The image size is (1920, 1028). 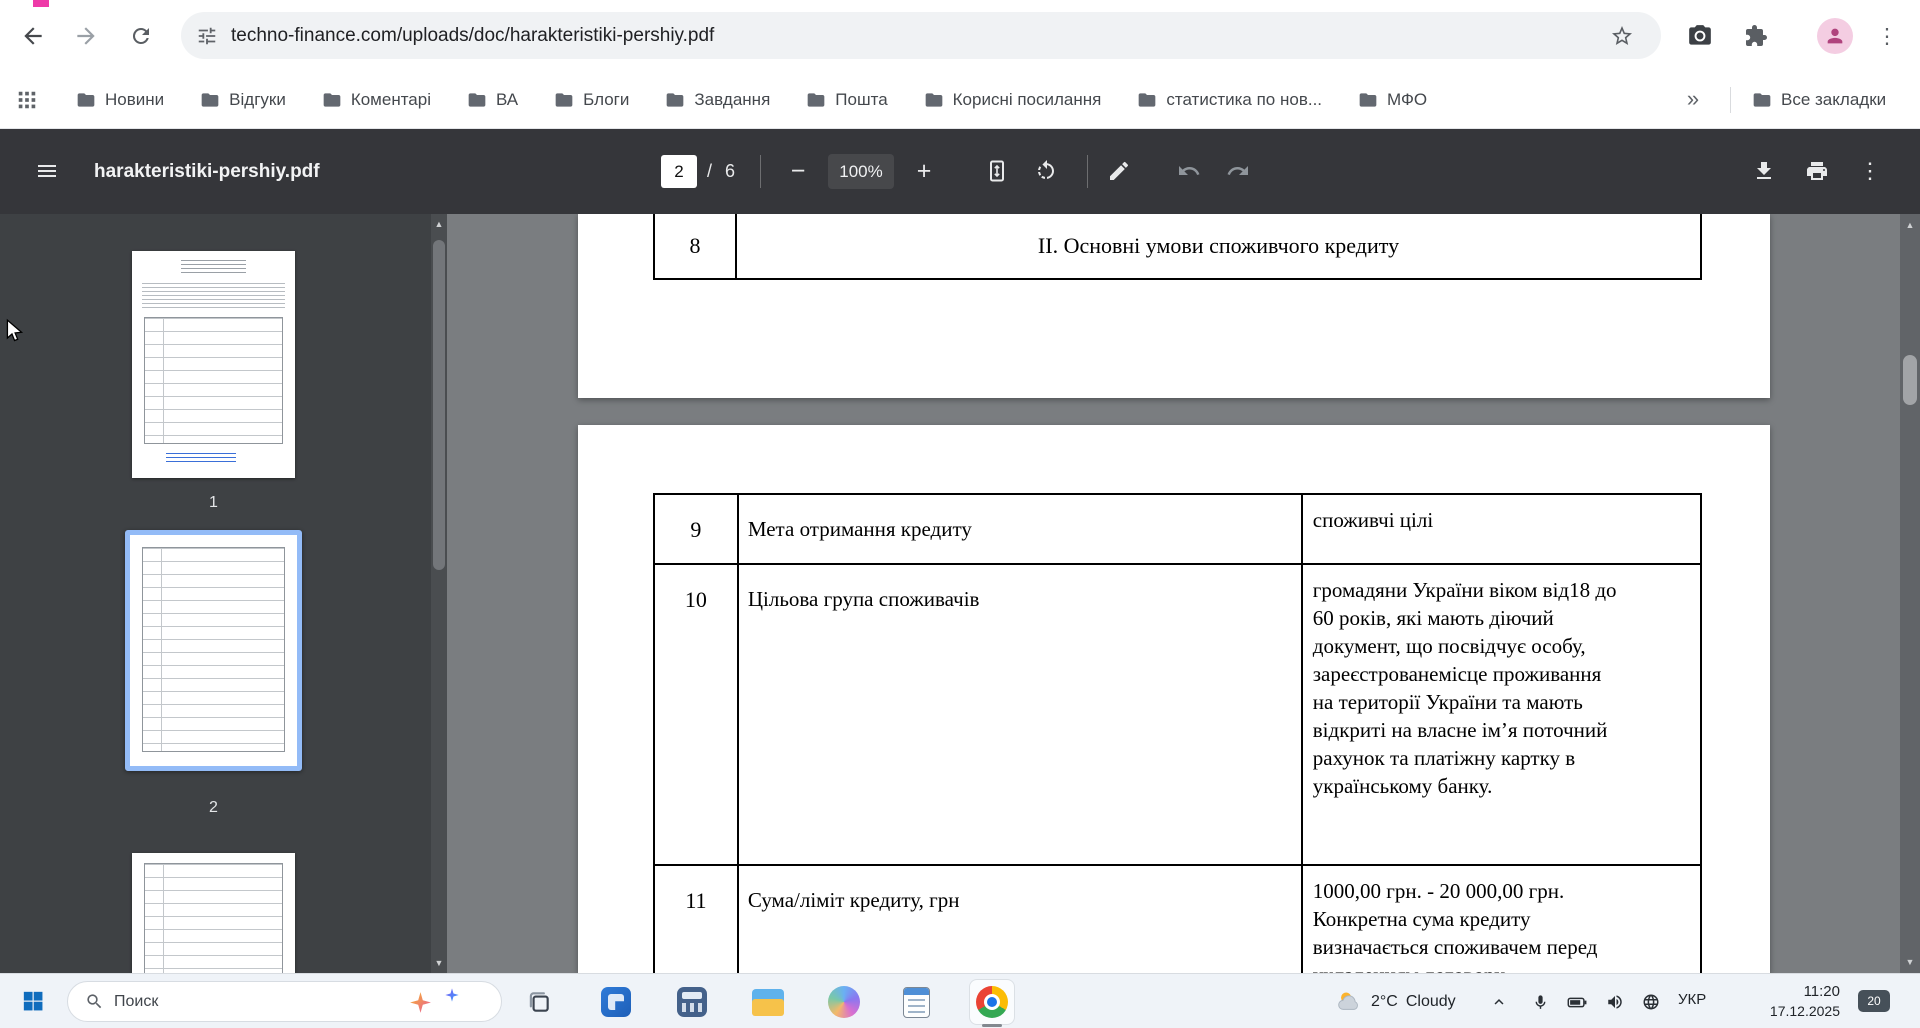 What do you see at coordinates (1046, 171) in the screenshot?
I see `rotate-button` at bounding box center [1046, 171].